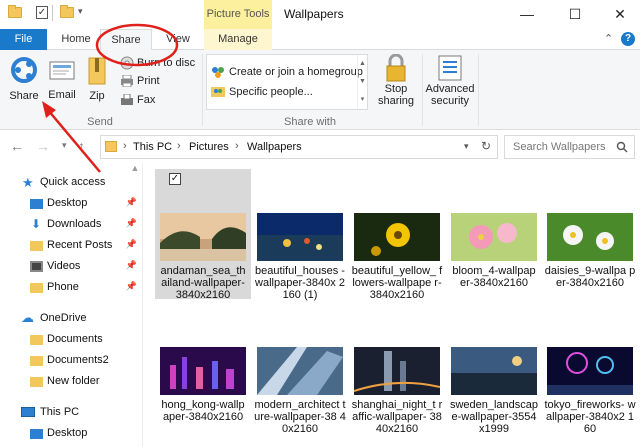 The width and height of the screenshot is (640, 447). I want to click on thumbnail-tokyo-fireworks, so click(590, 371).